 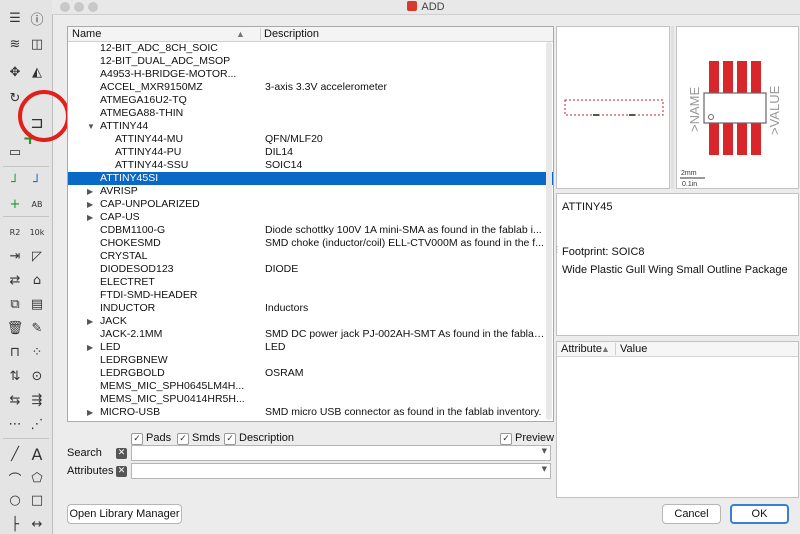 I want to click on value-icon: 10k, so click(x=37, y=232).